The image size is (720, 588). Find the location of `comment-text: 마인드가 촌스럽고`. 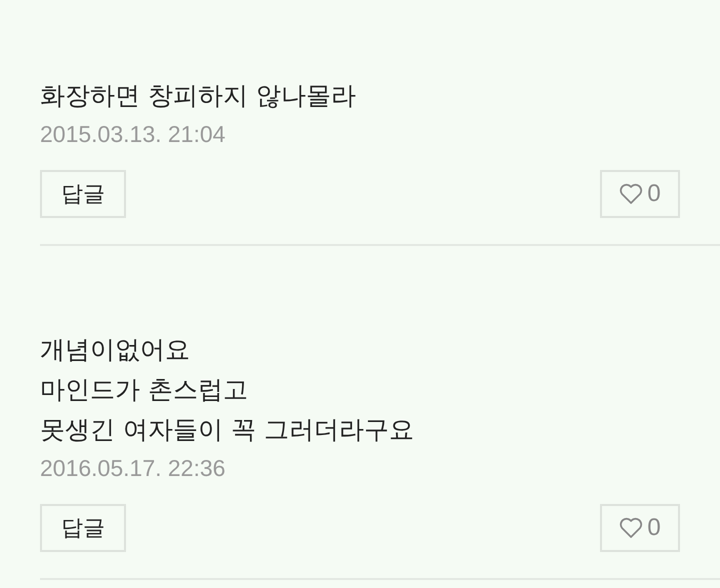

comment-text: 마인드가 촌스럽고 is located at coordinates (144, 390).